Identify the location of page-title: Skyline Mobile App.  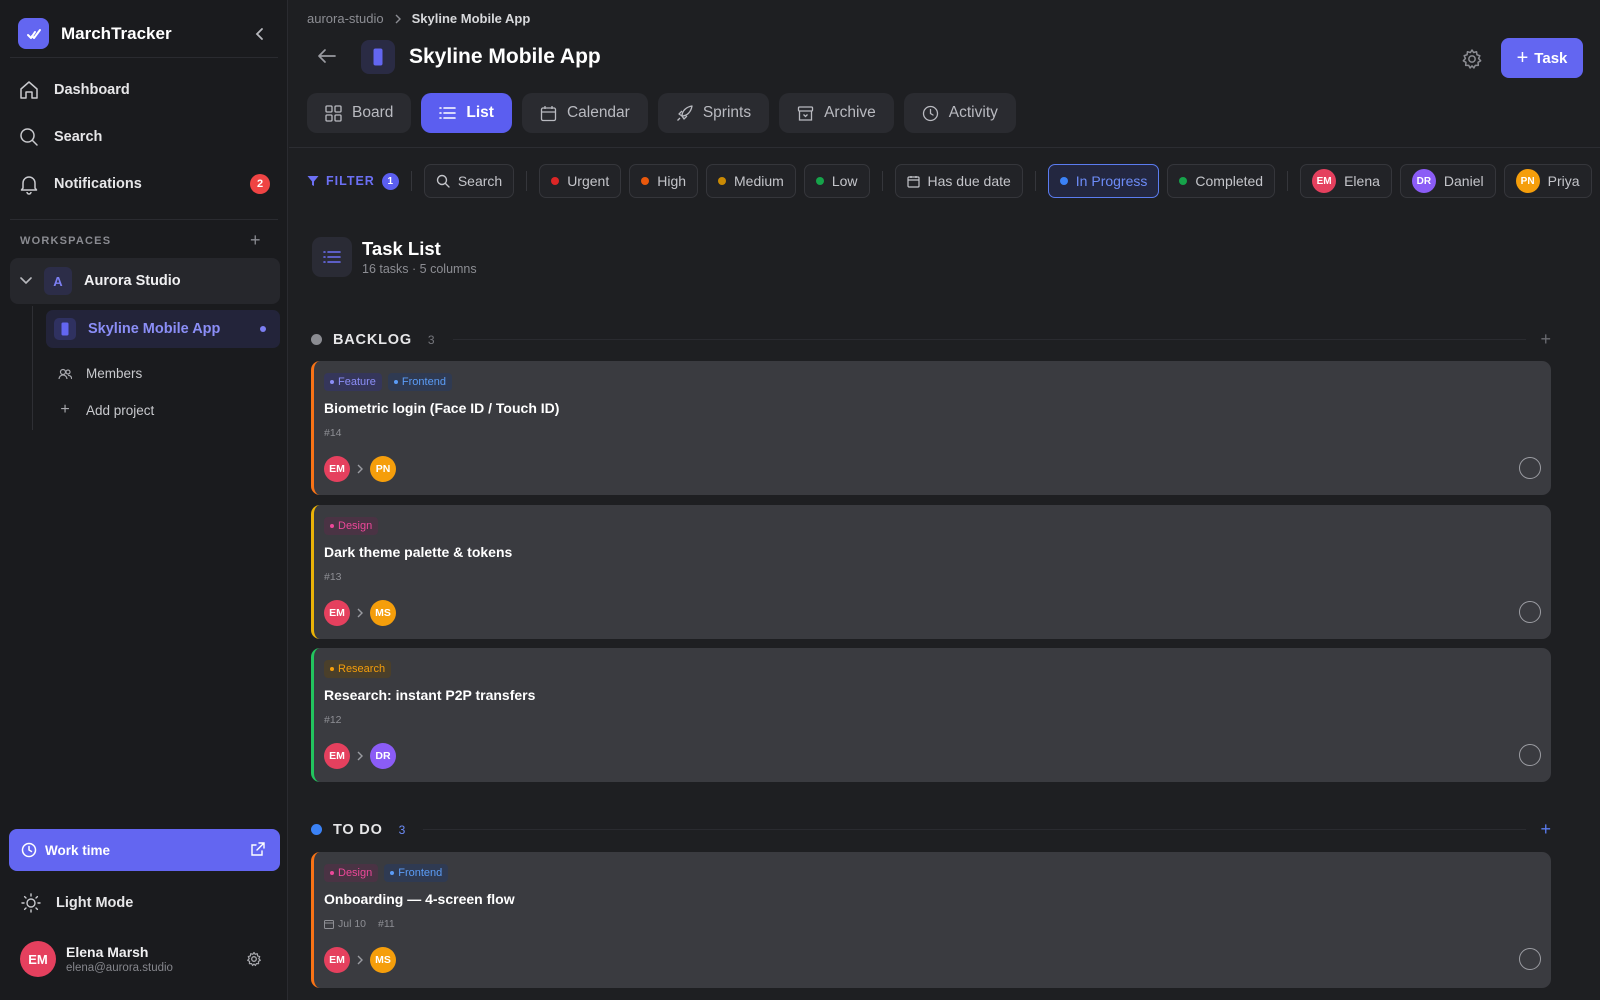
(505, 56).